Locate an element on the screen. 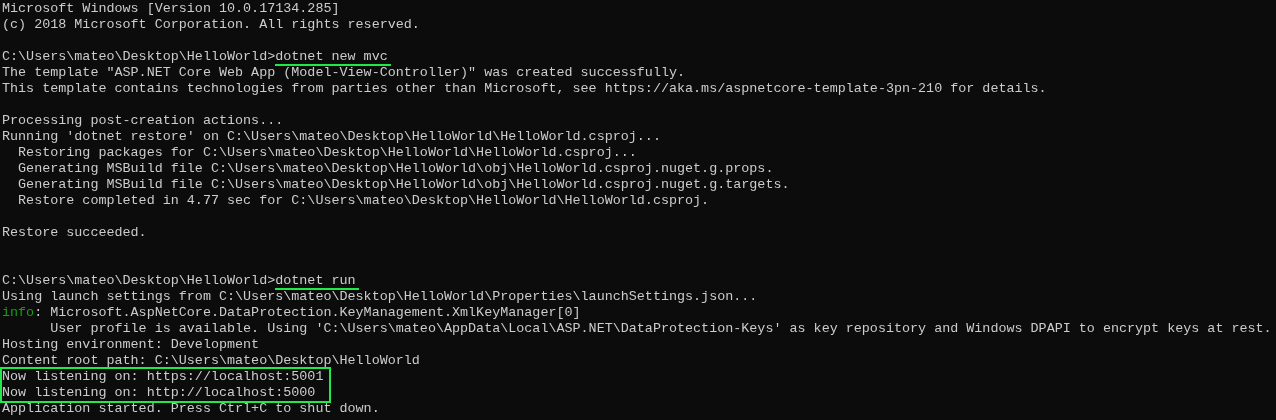 Image resolution: width=1276 pixels, height=420 pixels. log-level: info is located at coordinates (18, 313).